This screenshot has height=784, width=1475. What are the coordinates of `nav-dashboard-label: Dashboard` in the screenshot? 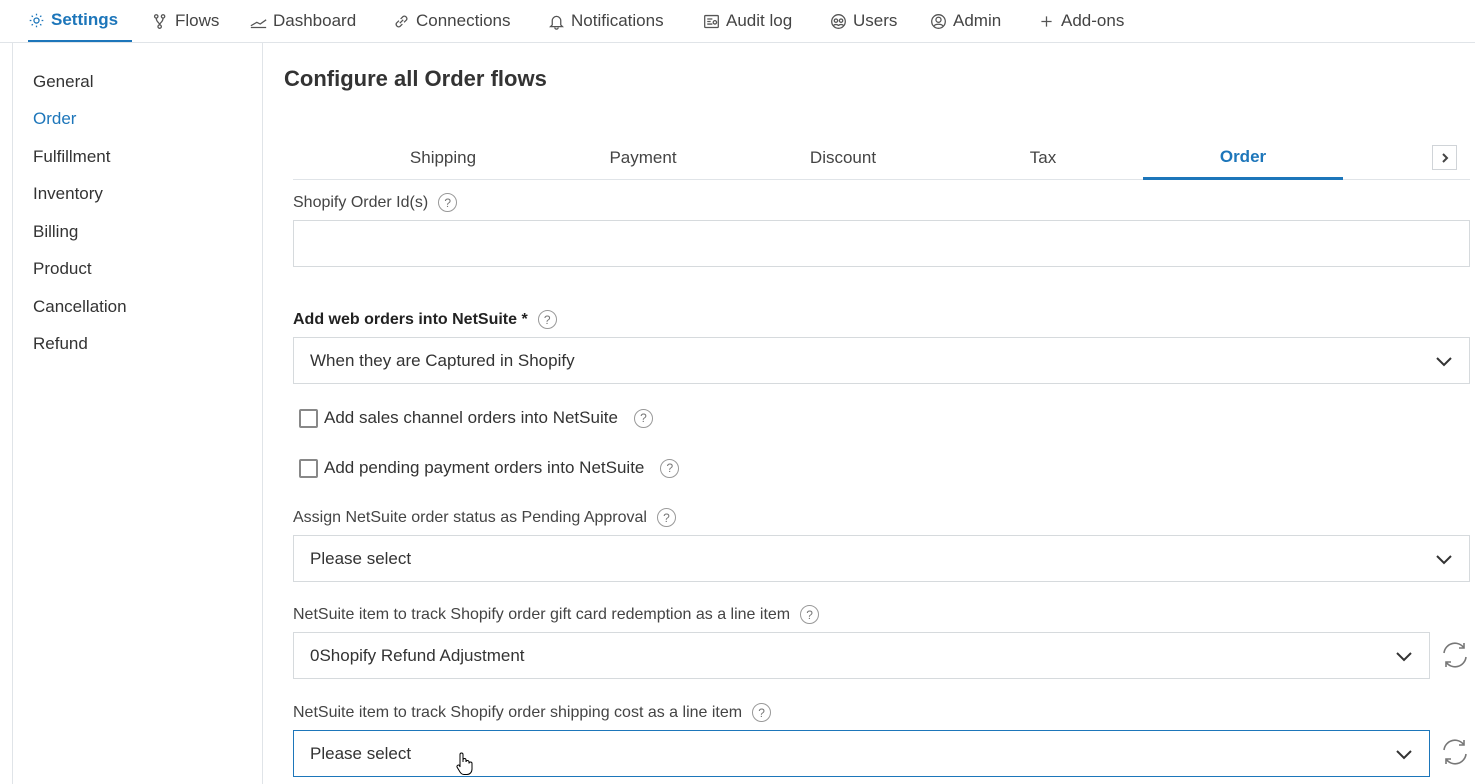 It's located at (315, 20).